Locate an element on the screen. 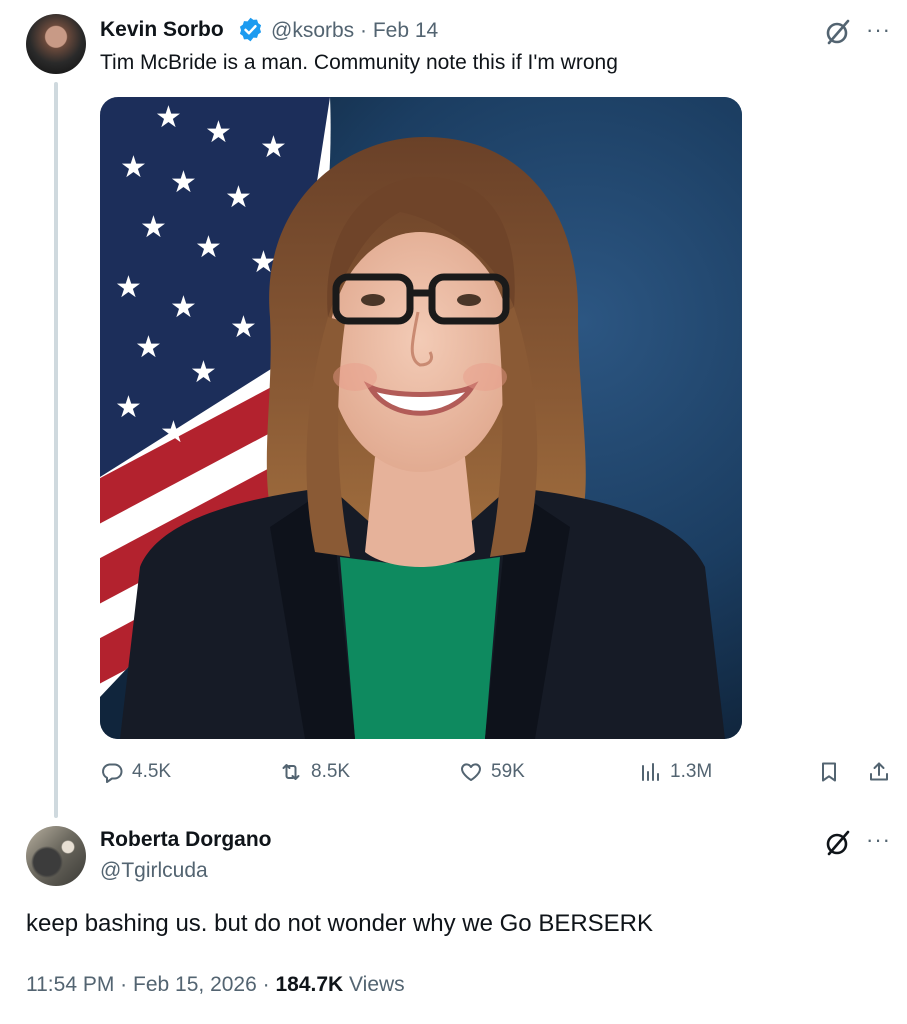 This screenshot has height=1024, width=907. share-button is located at coordinates (879, 772).